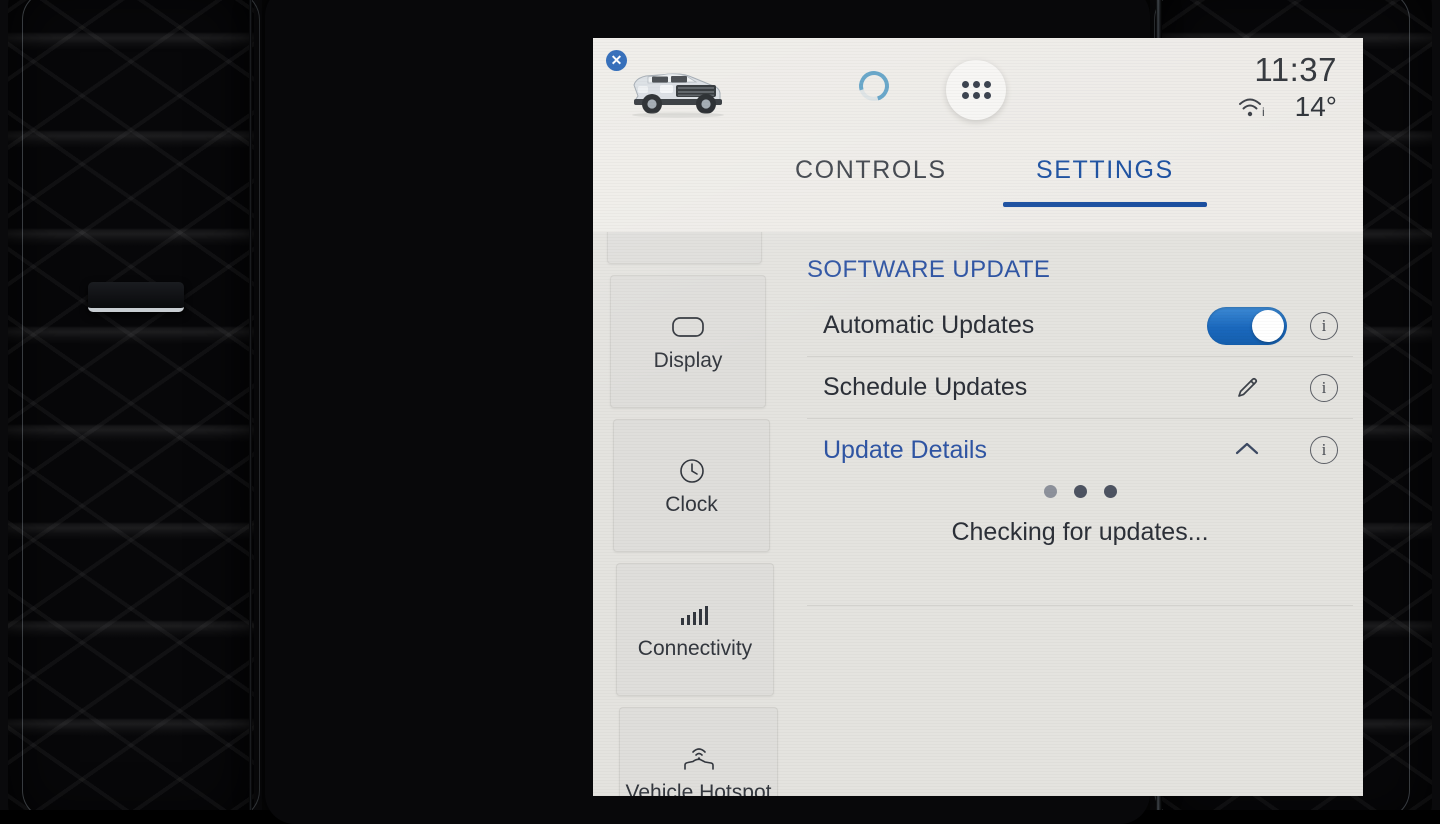 The width and height of the screenshot is (1440, 824). I want to click on loading-dots-icon, so click(1080, 491).